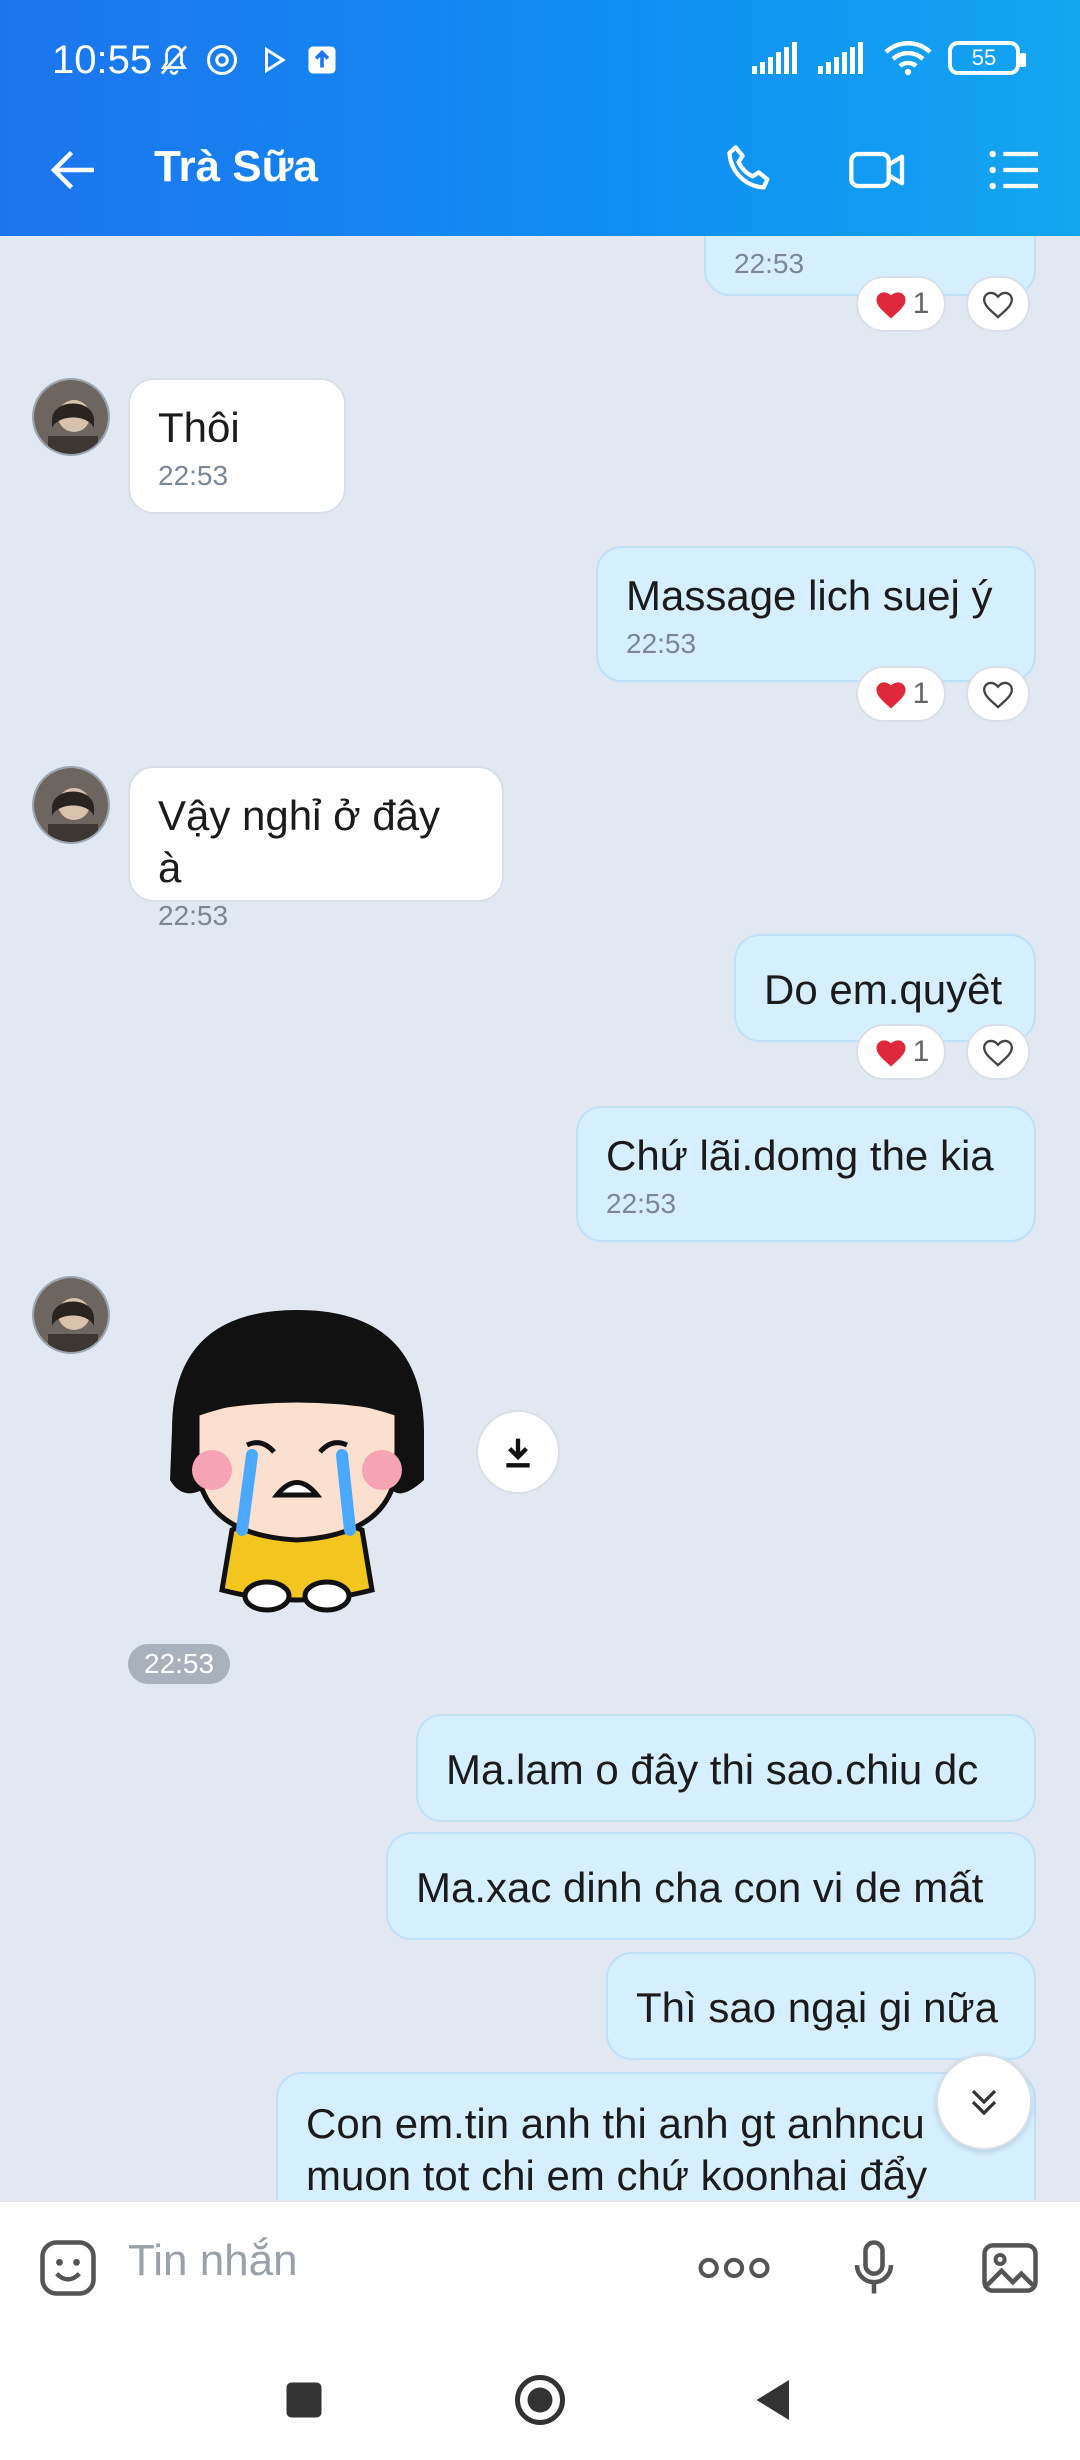 This screenshot has height=2460, width=1080. What do you see at coordinates (800, 1155) in the screenshot?
I see `message-text: Chứ lãi.domg the kia` at bounding box center [800, 1155].